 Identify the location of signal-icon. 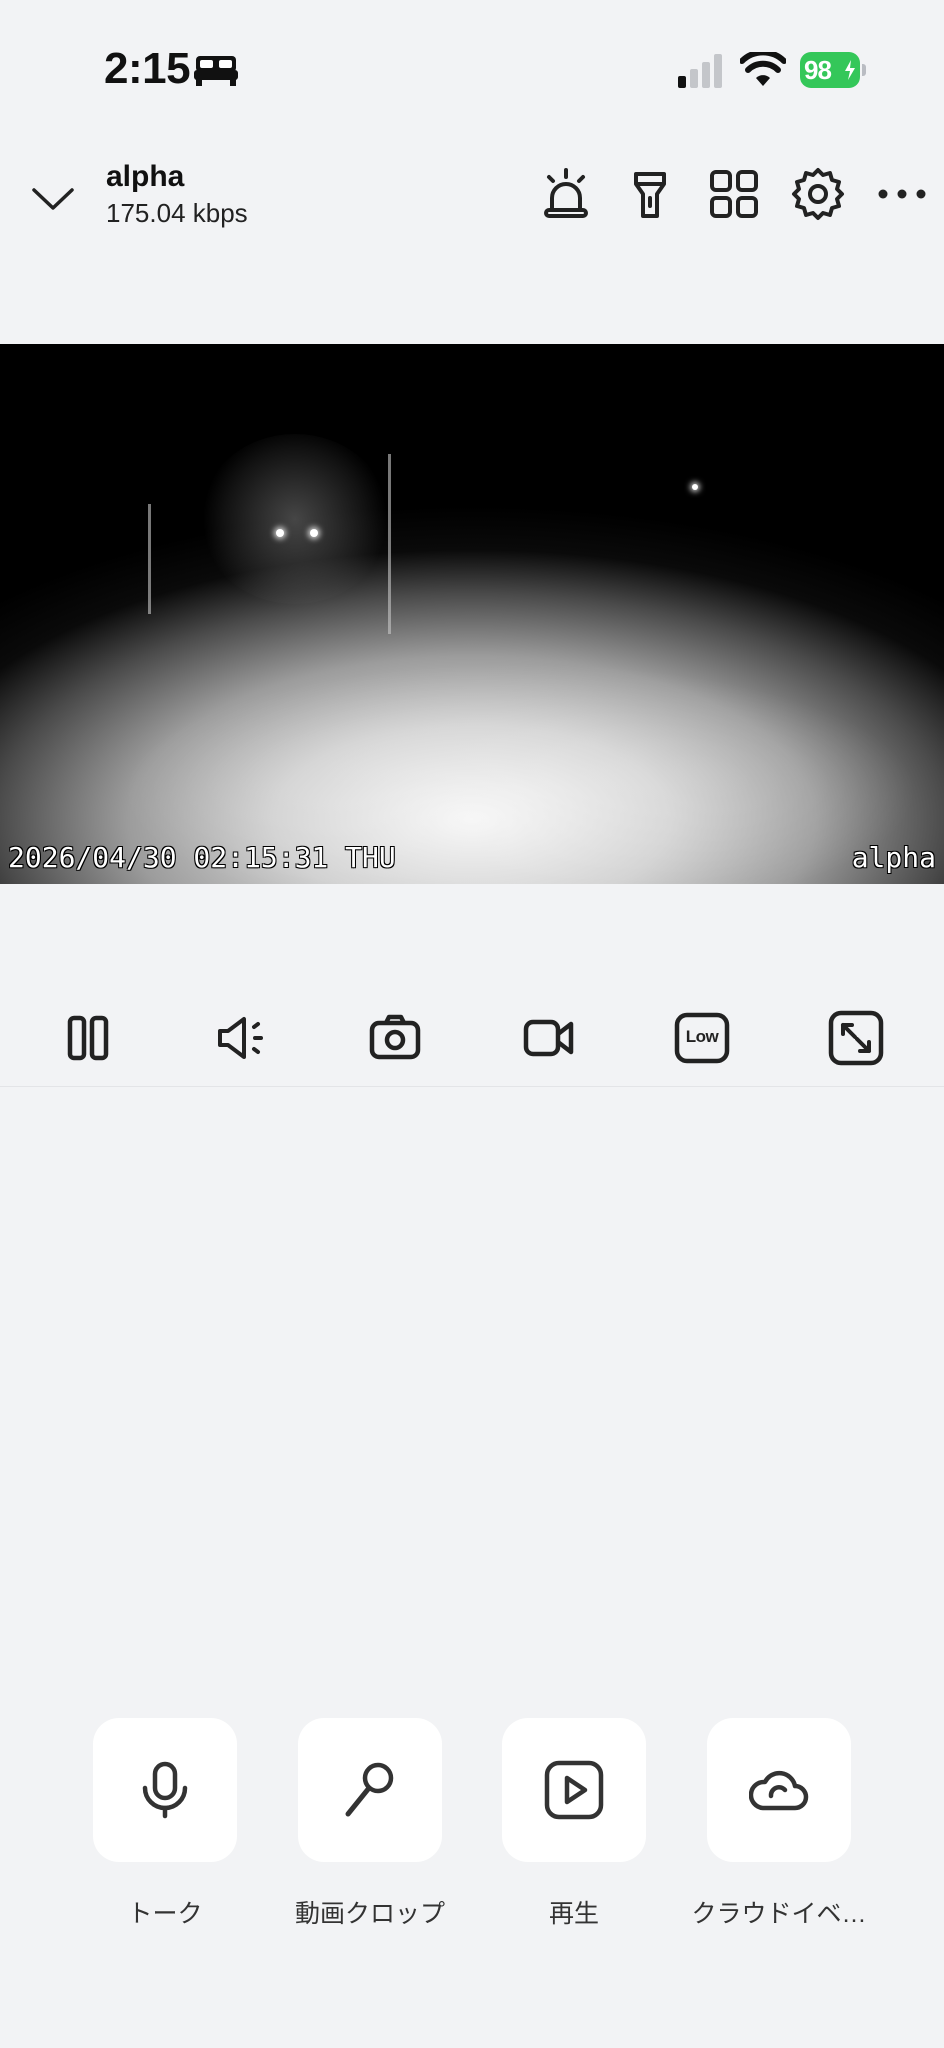
(700, 71).